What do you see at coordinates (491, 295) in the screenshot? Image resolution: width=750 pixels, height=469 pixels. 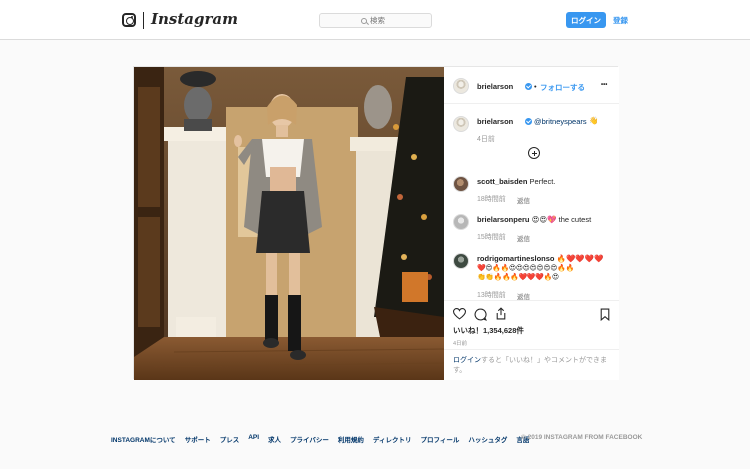 I see `comment-time: 13時間前` at bounding box center [491, 295].